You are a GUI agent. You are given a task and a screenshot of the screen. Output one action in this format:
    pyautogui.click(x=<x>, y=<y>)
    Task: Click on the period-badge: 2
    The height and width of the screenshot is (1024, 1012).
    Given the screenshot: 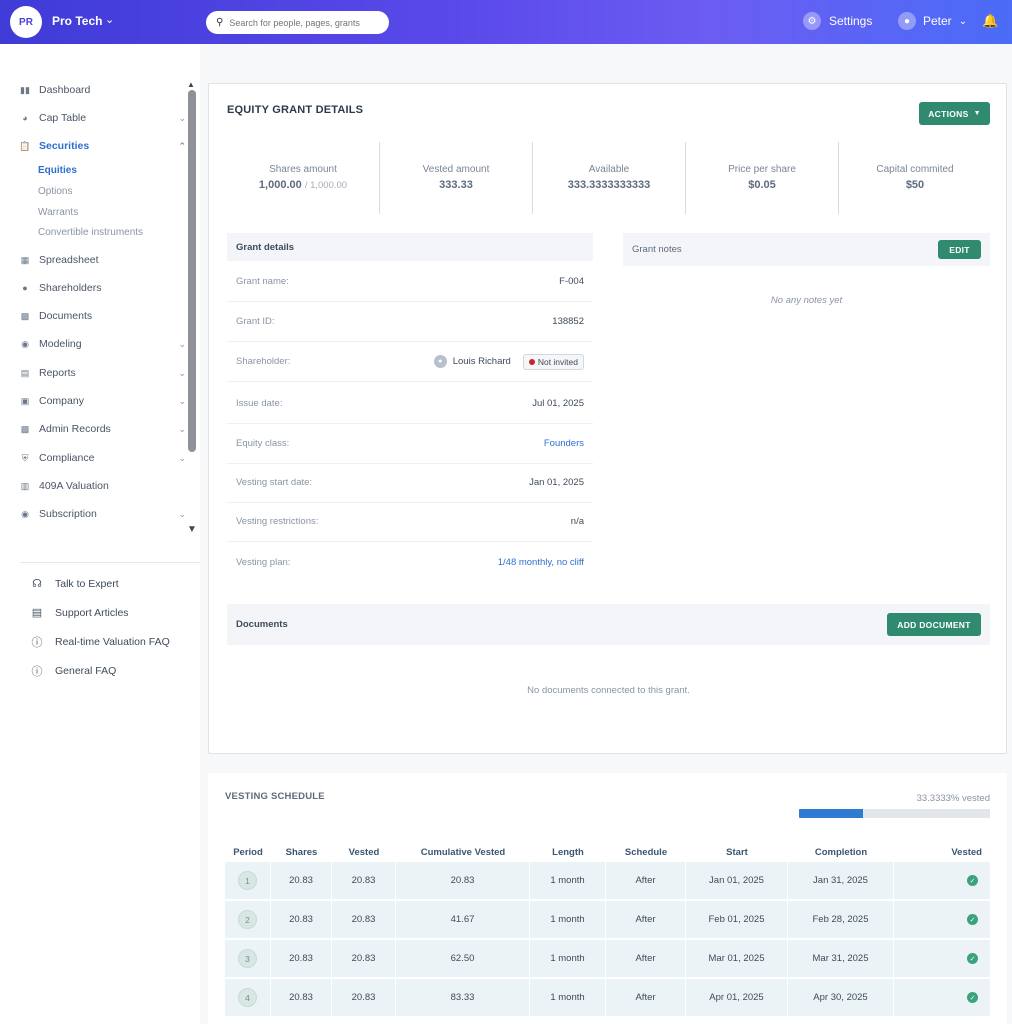 What is the action you would take?
    pyautogui.click(x=247, y=919)
    